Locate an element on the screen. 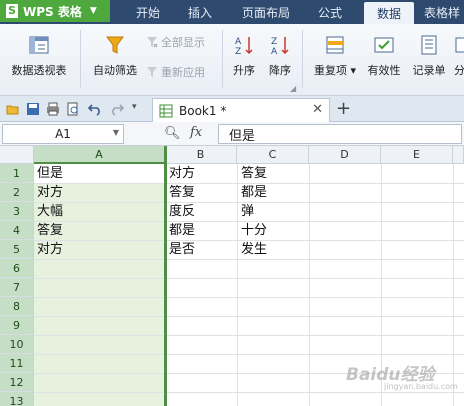 The image size is (464, 406). pivot-table-label: 数据透视表 is located at coordinates (39, 70).